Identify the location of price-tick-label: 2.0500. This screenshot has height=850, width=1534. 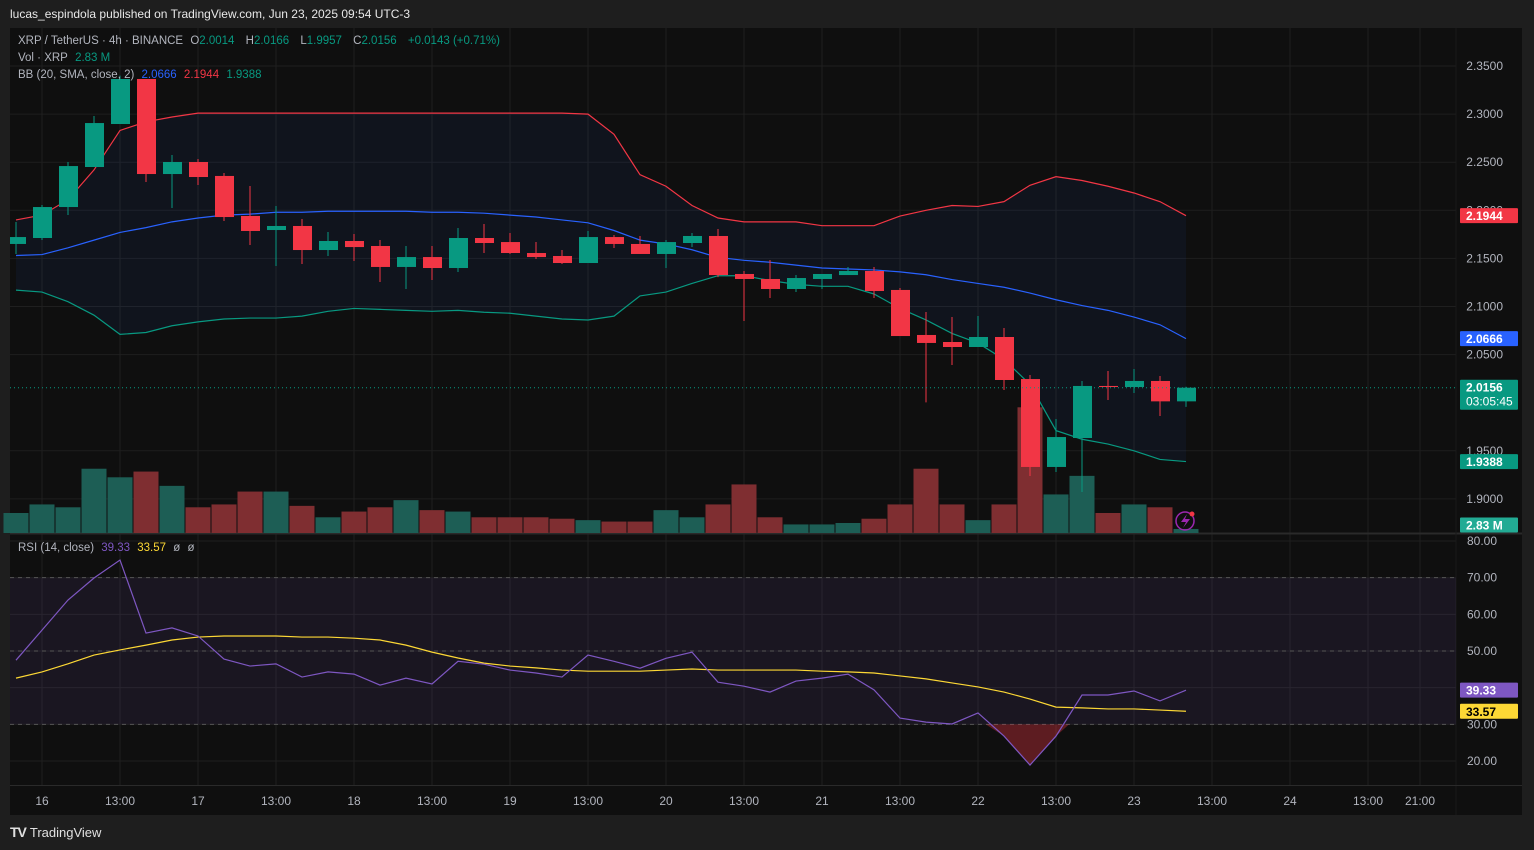
(1484, 355).